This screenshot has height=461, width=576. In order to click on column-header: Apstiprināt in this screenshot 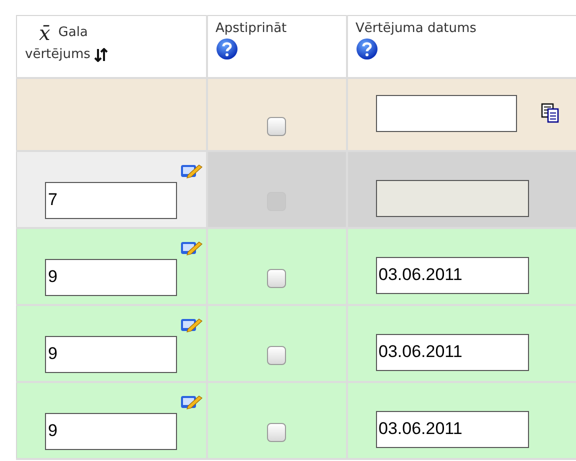, I will do `click(251, 28)`.